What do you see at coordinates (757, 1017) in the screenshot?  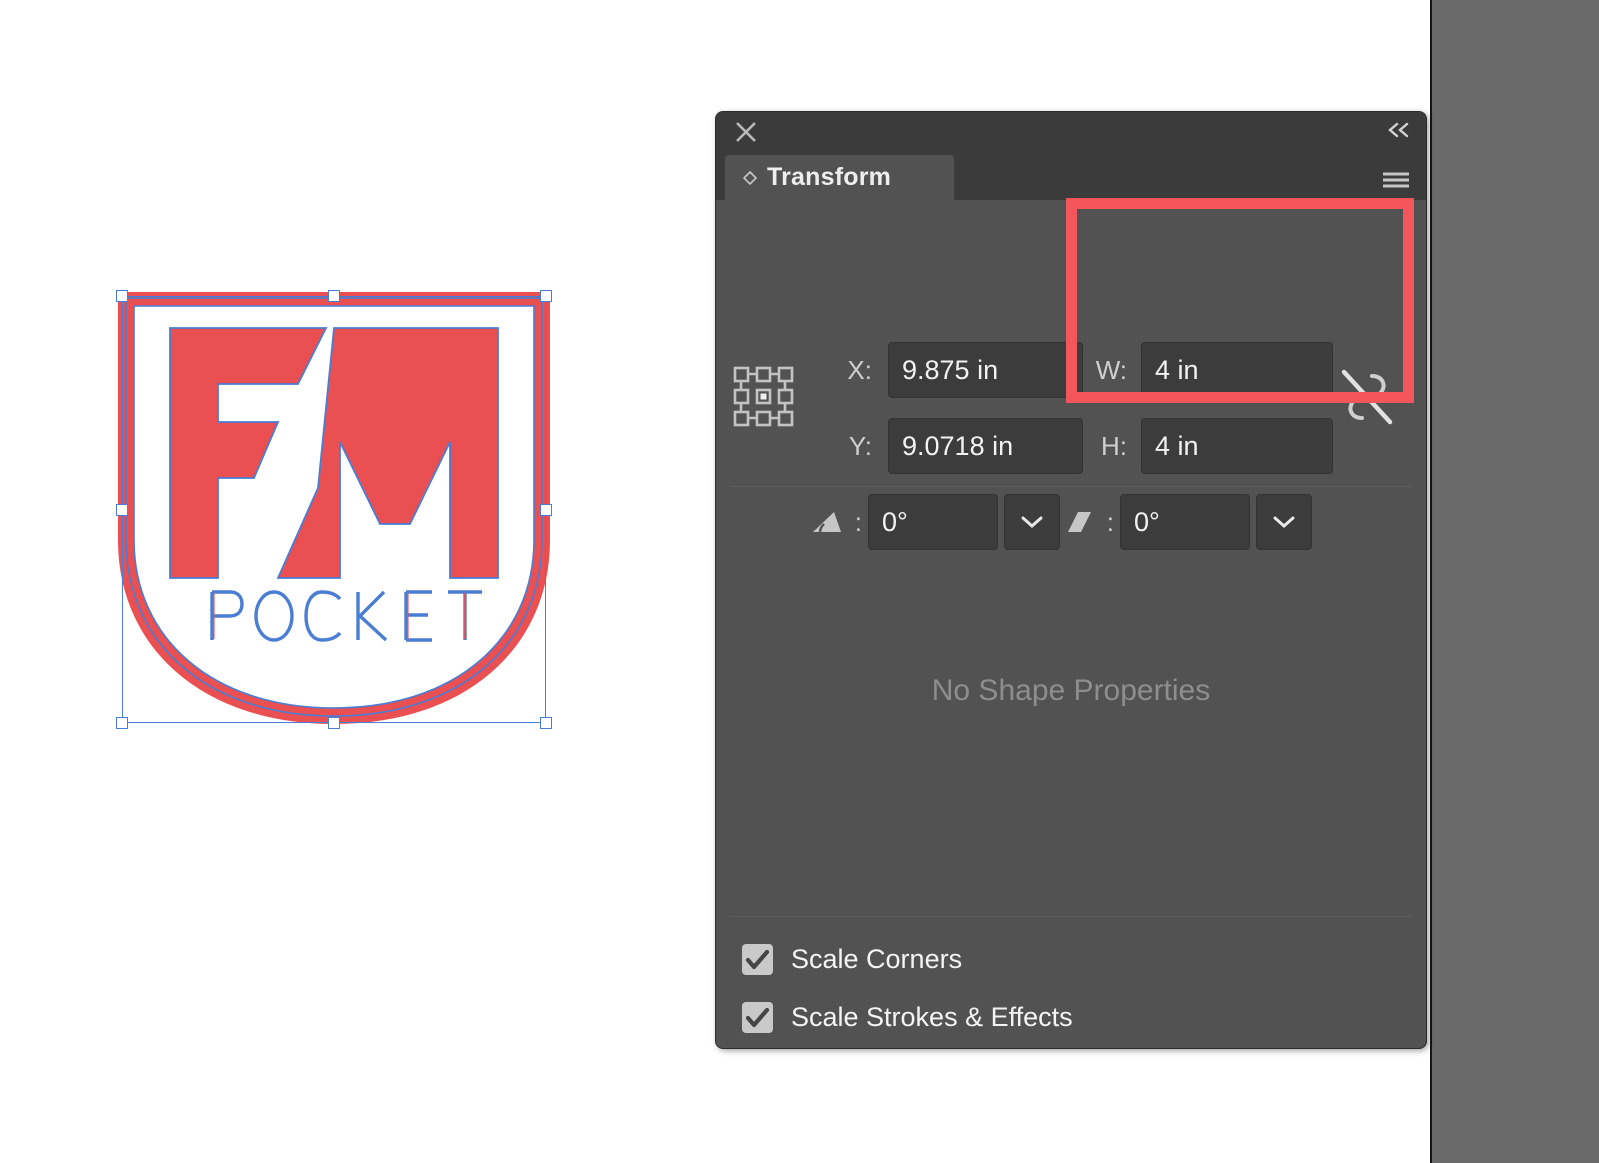 I see `scale-strokes-effects-checkbox` at bounding box center [757, 1017].